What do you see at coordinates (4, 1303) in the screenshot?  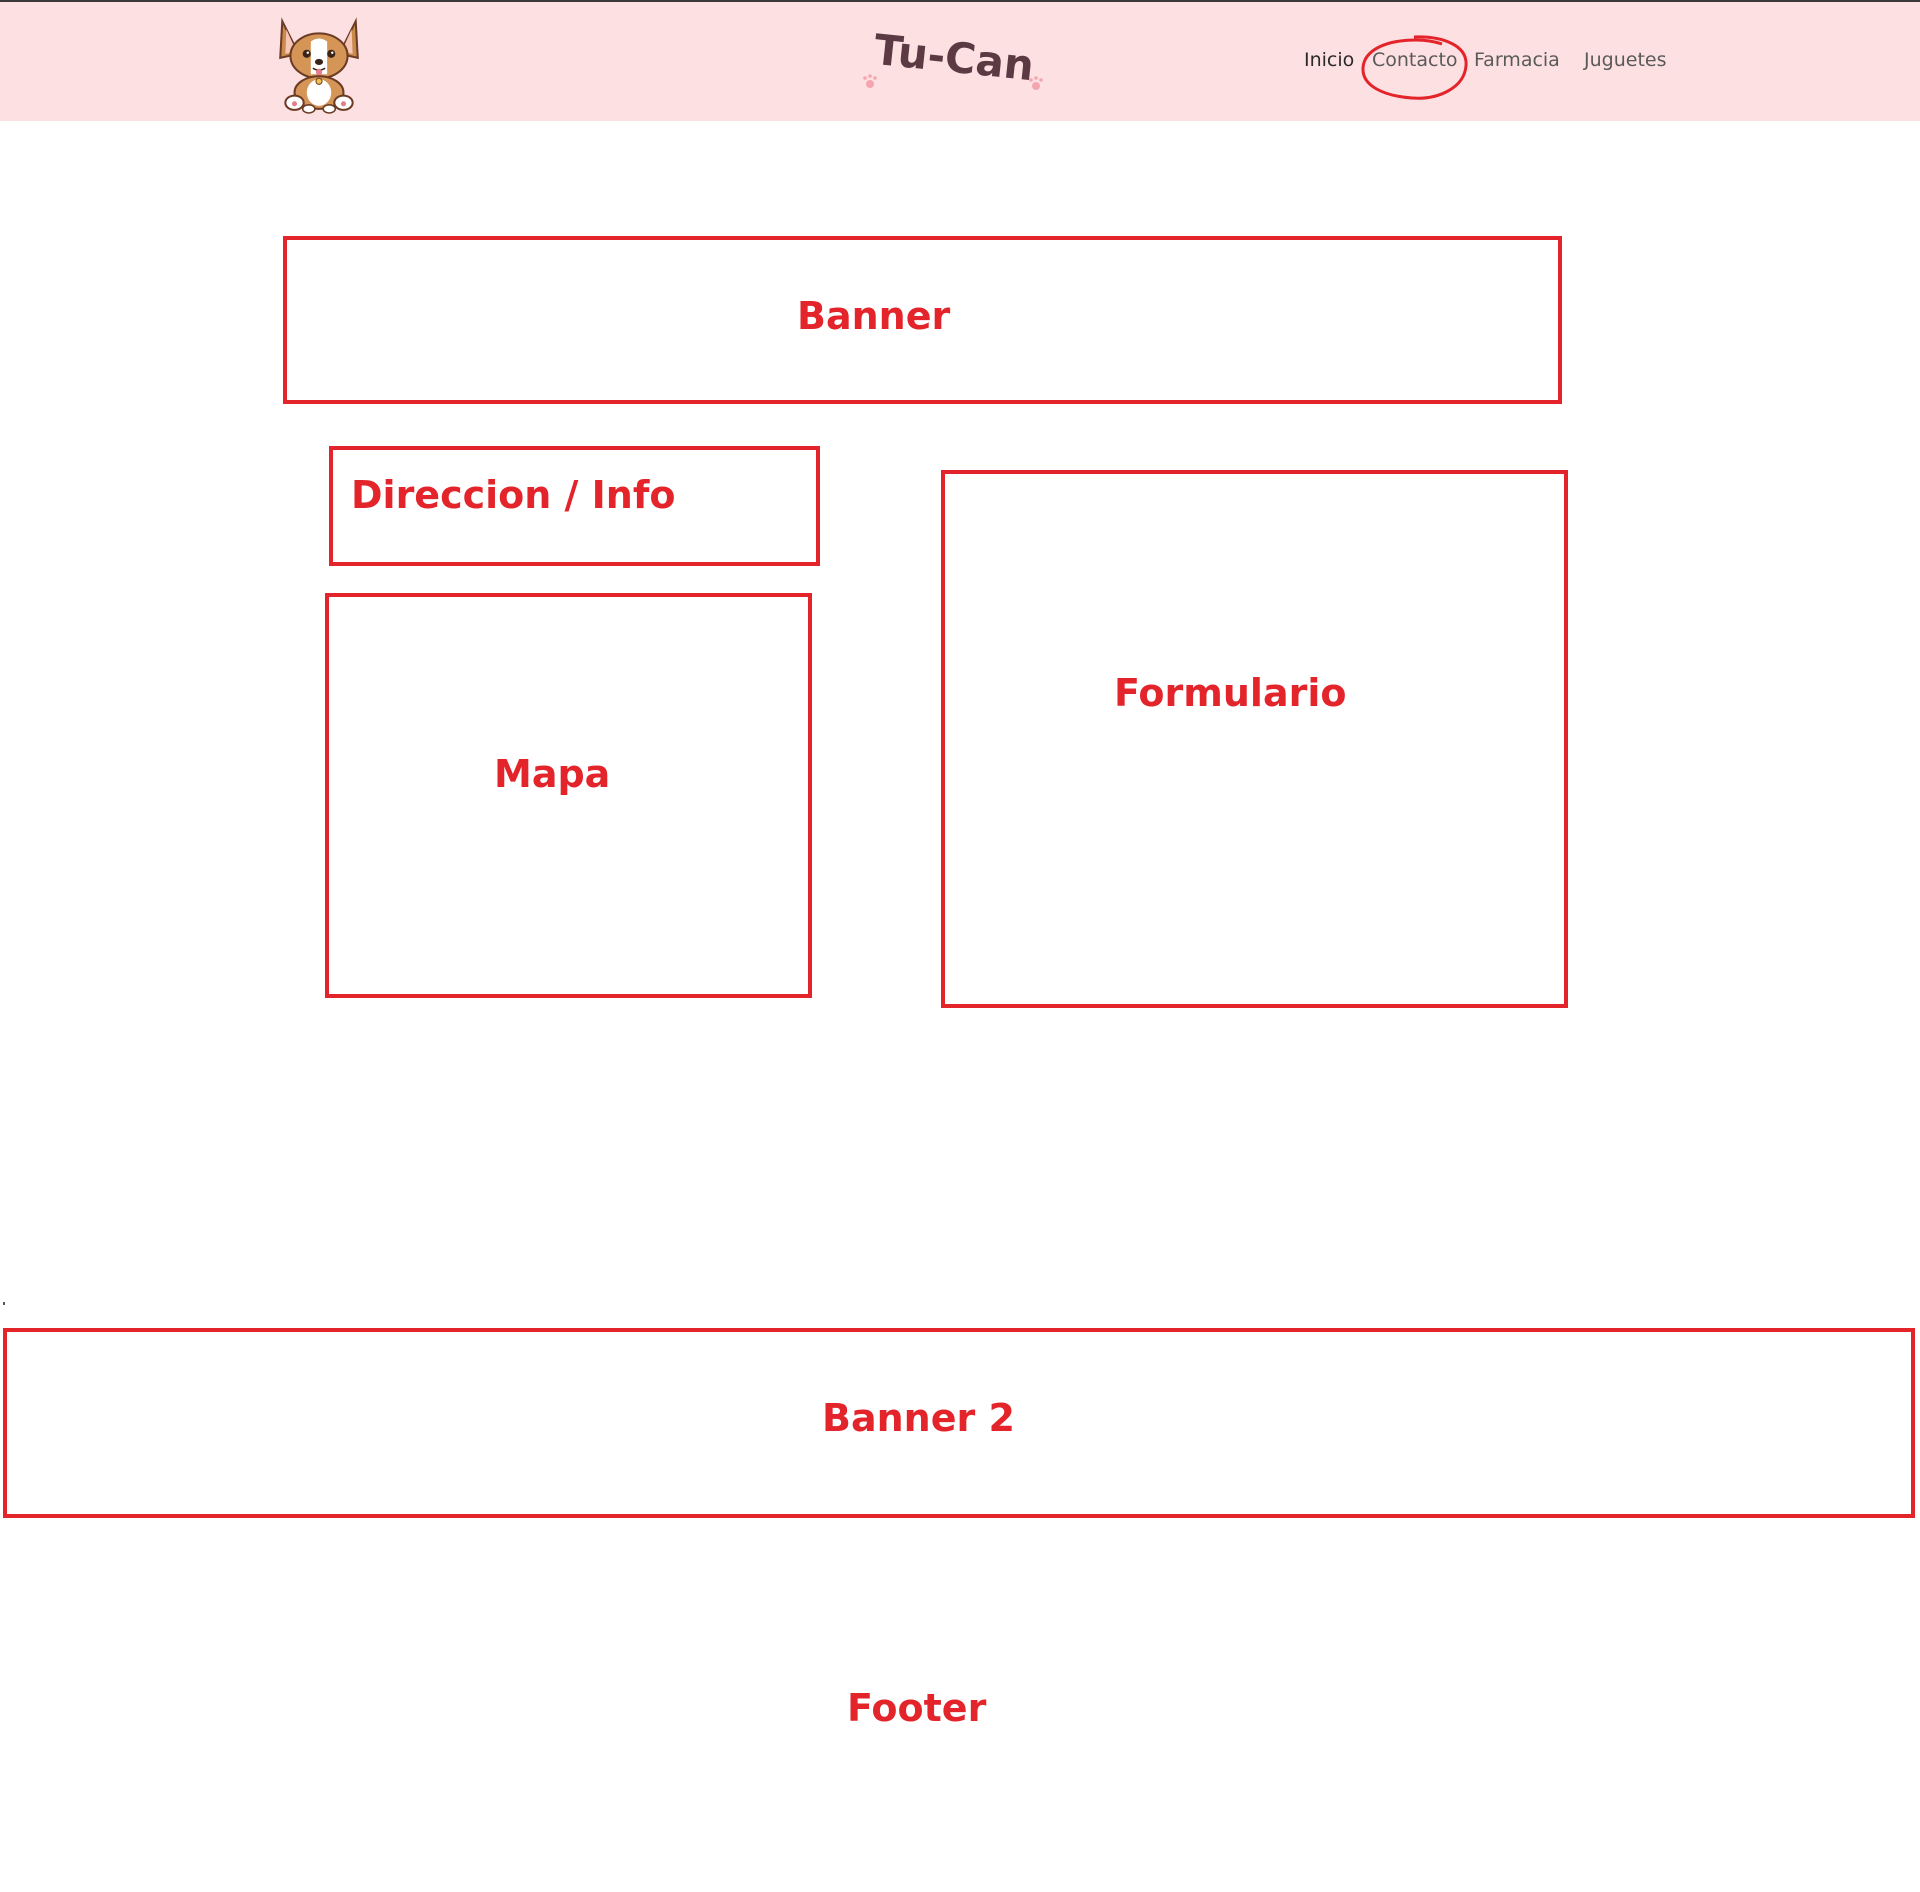 I see `stray-mark` at bounding box center [4, 1303].